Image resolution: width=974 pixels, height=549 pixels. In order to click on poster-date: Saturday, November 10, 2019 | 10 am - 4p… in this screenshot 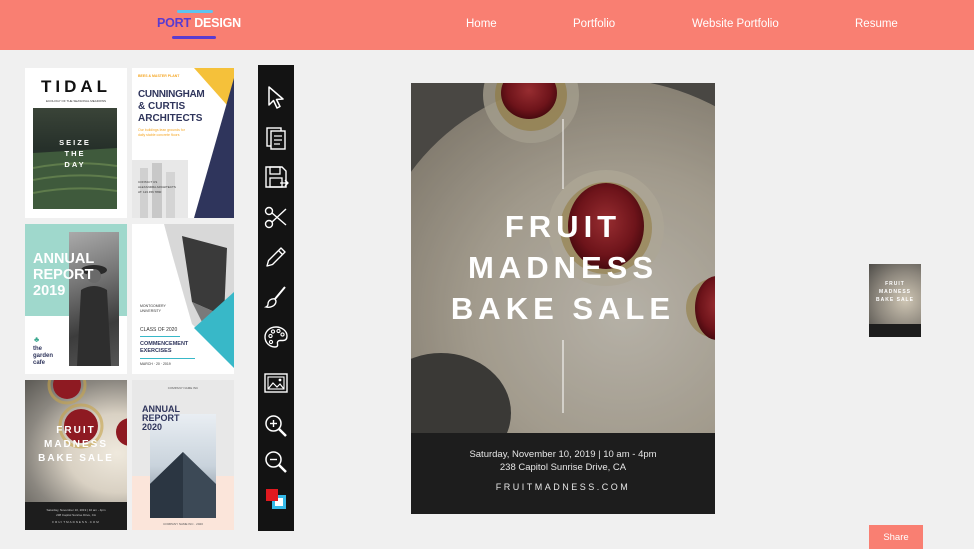, I will do `click(563, 454)`.